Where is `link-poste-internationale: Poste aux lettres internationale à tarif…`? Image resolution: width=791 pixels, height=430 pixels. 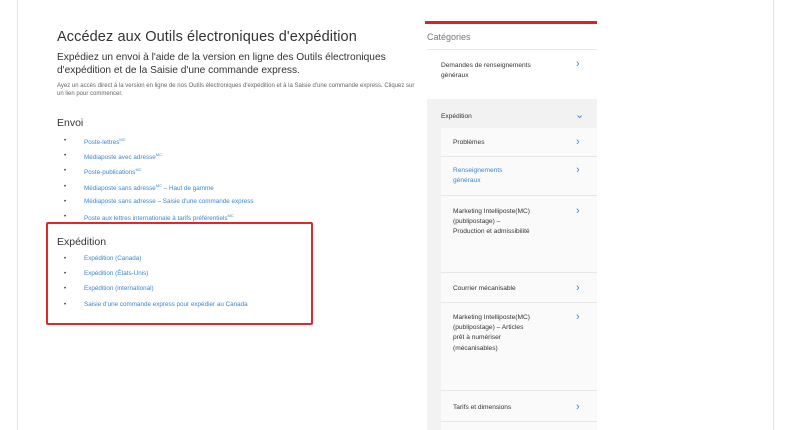
link-poste-internationale: Poste aux lettres internationale à tarif… is located at coordinates (159, 217).